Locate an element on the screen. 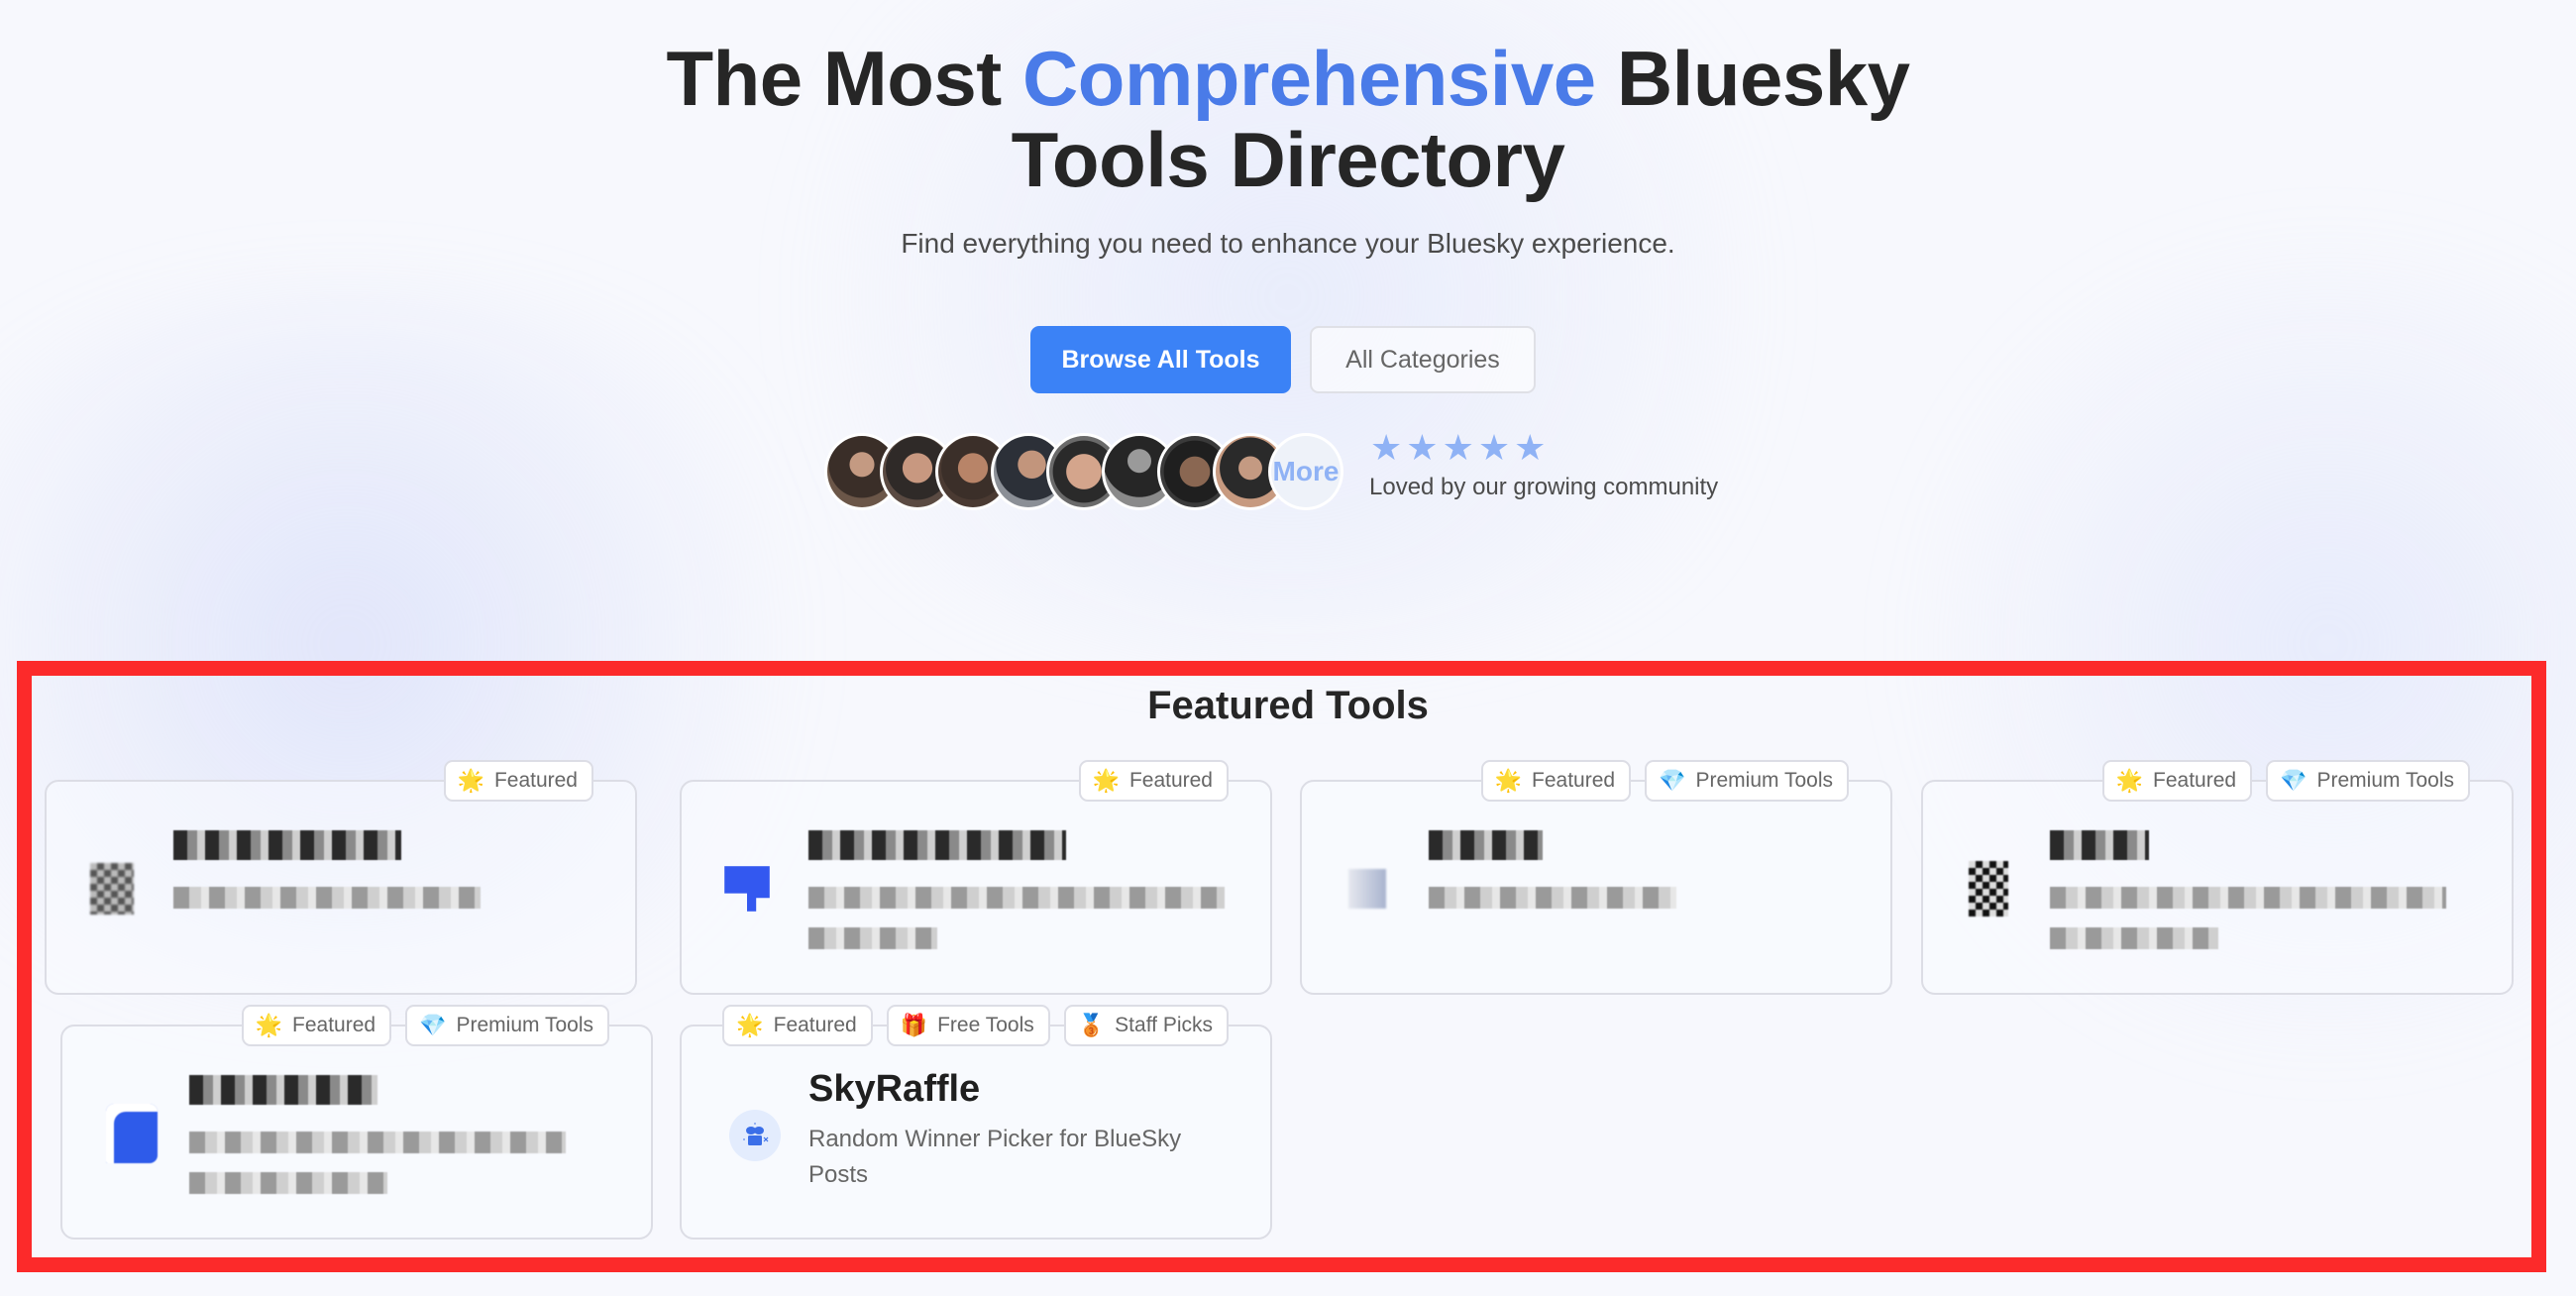  more-avatars-button: More is located at coordinates (1305, 472).